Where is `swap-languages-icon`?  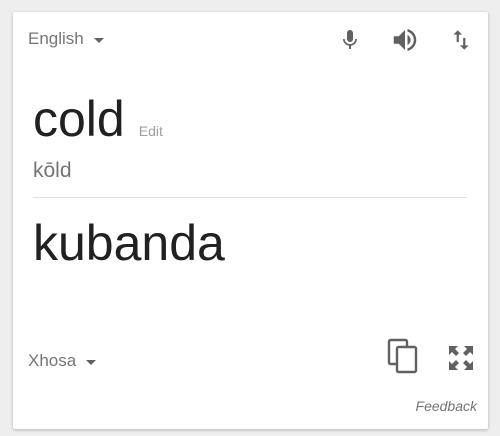 swap-languages-icon is located at coordinates (461, 40).